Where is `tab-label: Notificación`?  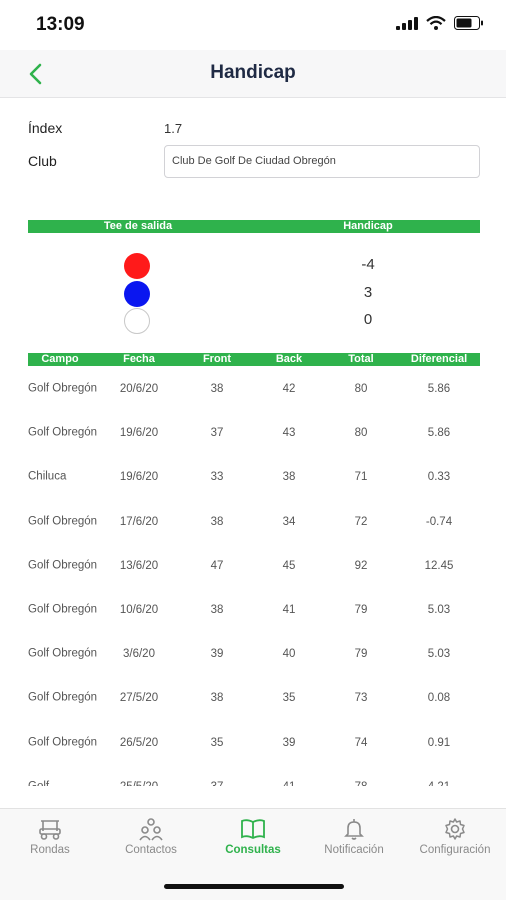
tab-label: Notificación is located at coordinates (354, 850).